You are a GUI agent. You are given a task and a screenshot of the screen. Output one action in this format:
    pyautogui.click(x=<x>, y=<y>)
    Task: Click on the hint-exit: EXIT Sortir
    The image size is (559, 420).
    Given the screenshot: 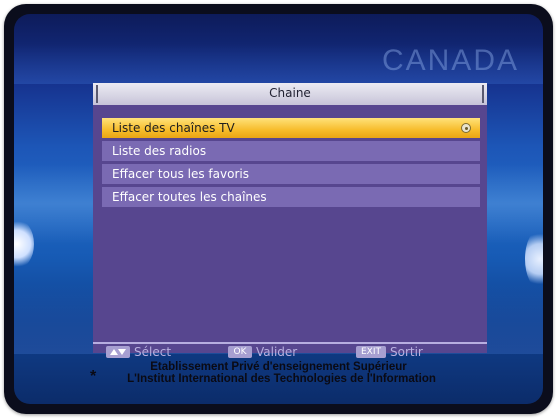 What is the action you would take?
    pyautogui.click(x=389, y=352)
    